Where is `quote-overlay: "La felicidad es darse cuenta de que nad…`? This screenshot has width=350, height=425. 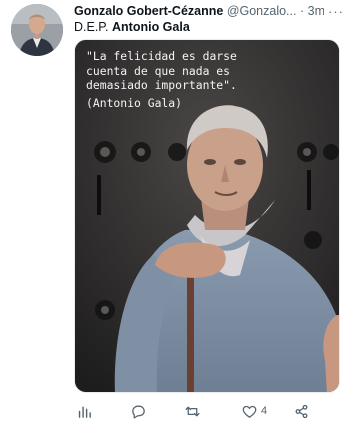
quote-overlay: "La felicidad es darse cuenta de que nad… is located at coordinates (211, 79).